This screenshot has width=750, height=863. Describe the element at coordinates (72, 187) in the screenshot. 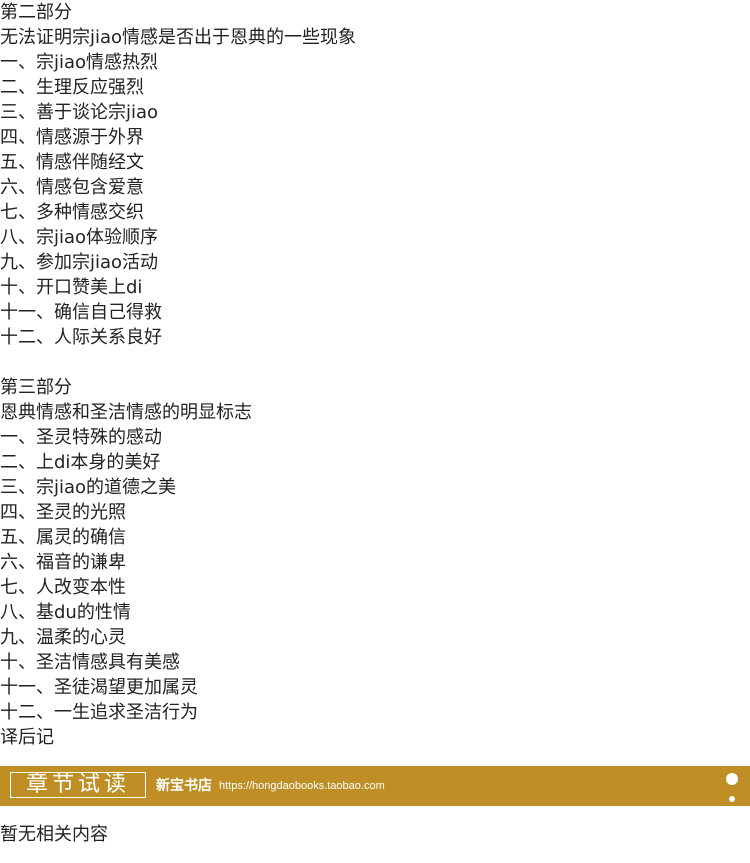

I see `toc-item: 六、情感包含爱意` at that location.